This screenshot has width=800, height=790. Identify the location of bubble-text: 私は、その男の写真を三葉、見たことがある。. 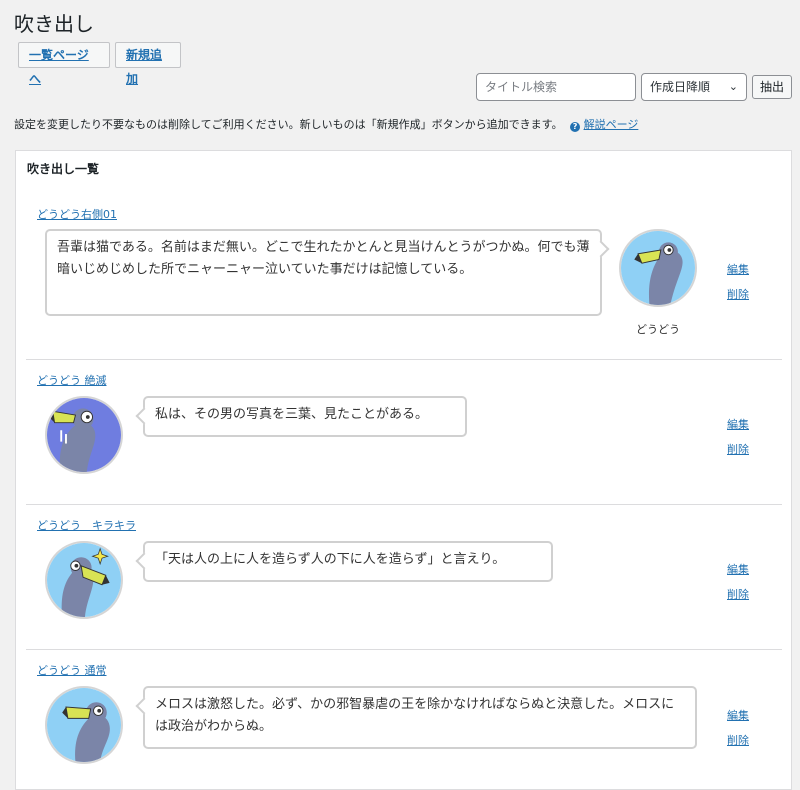
(292, 414).